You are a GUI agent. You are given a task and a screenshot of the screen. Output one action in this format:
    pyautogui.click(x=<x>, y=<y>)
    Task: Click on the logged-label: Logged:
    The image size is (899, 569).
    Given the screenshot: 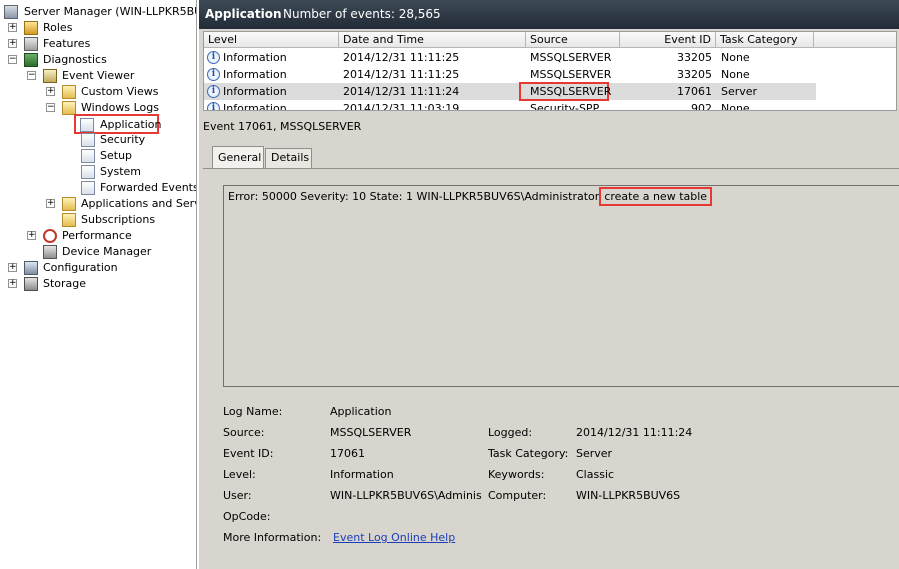 What is the action you would take?
    pyautogui.click(x=510, y=432)
    